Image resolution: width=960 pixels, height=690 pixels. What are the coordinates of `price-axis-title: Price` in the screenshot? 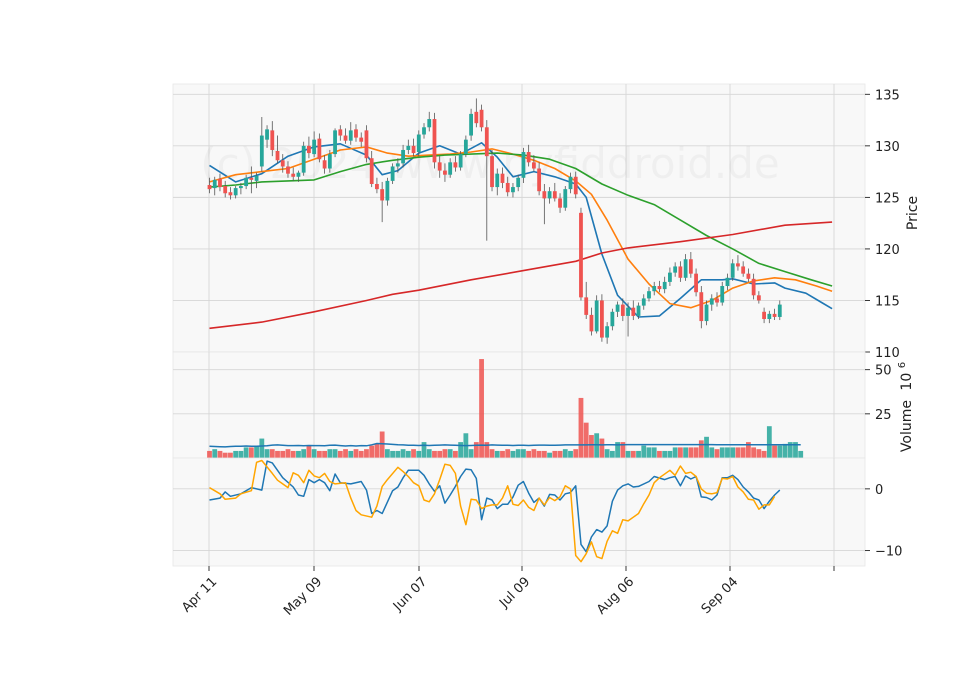 It's located at (913, 213).